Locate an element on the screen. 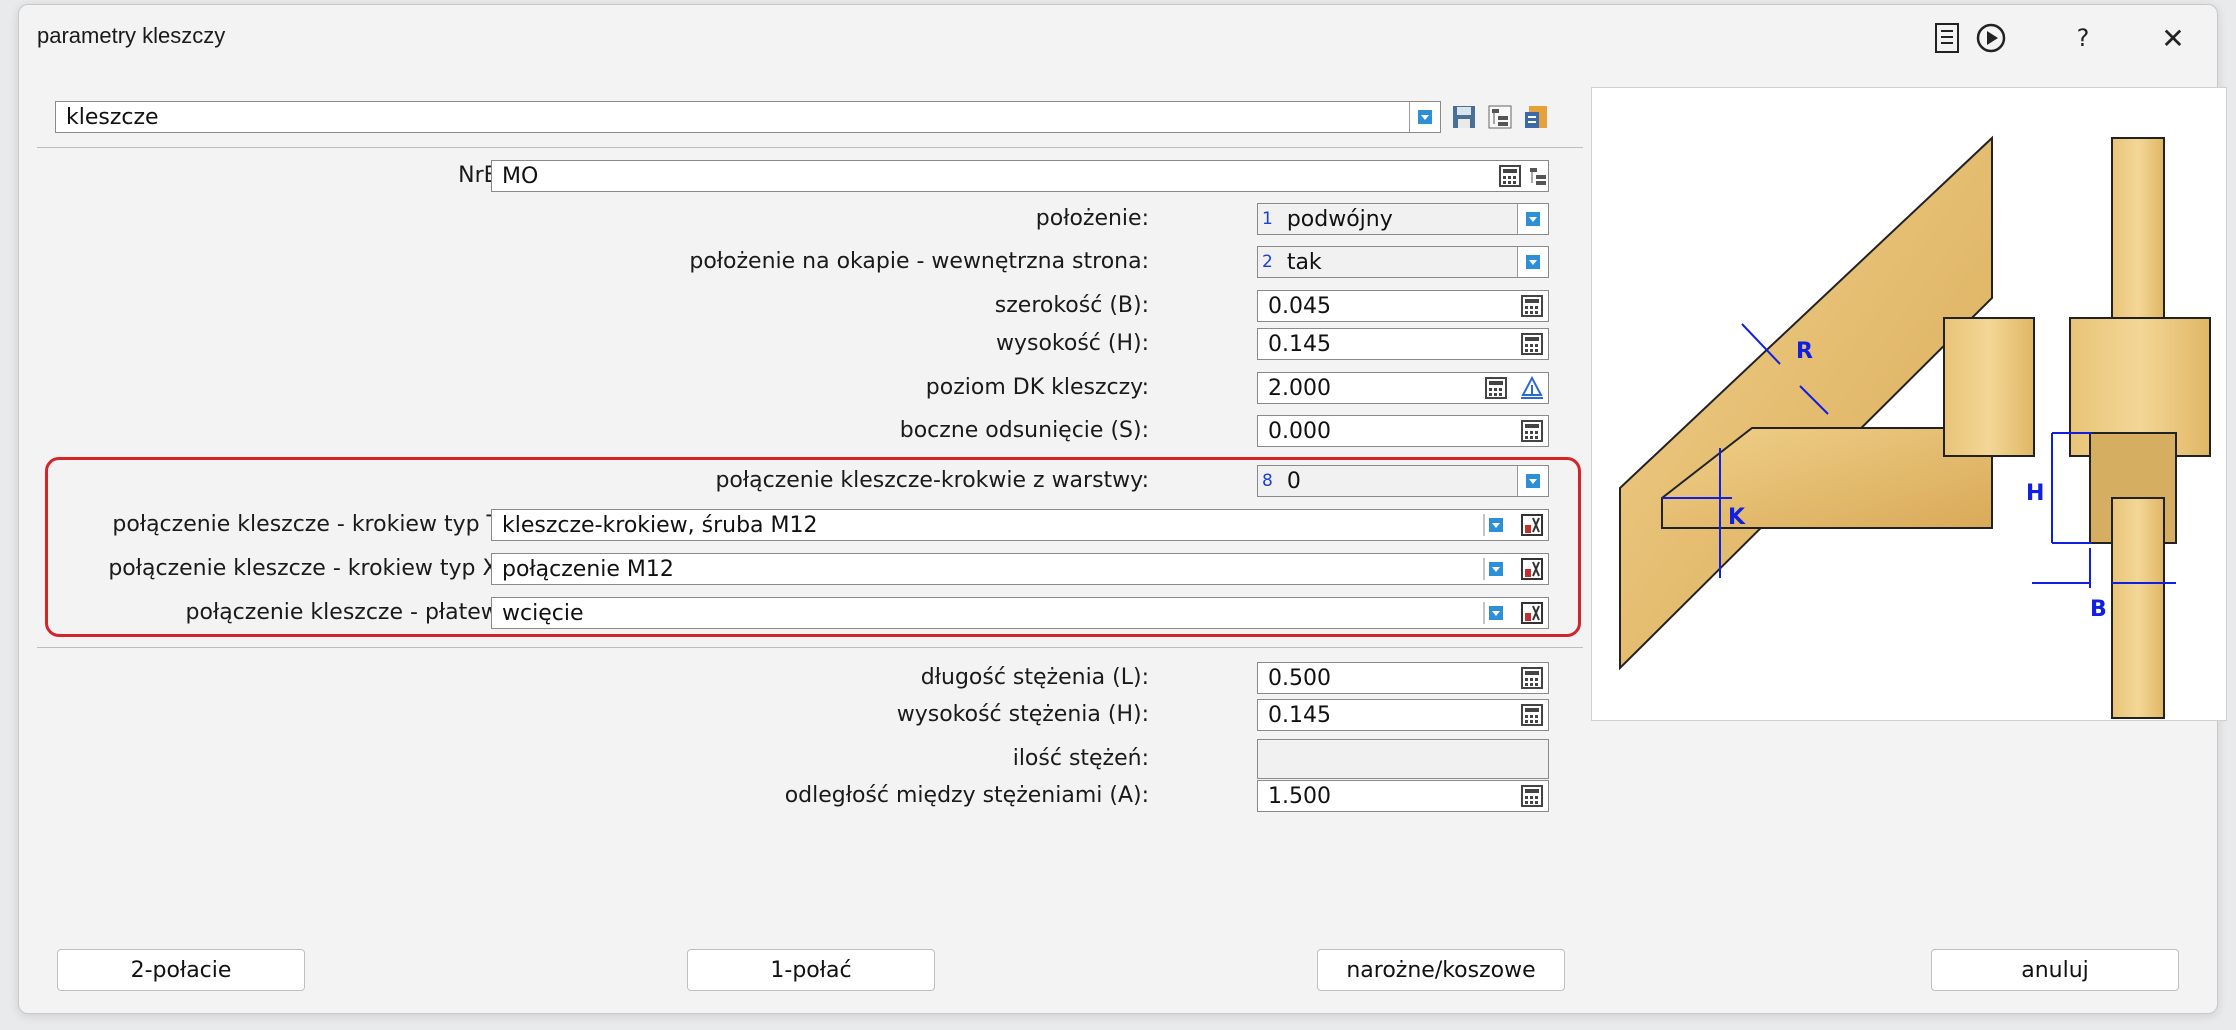 The width and height of the screenshot is (2236, 1030). typX-value: połączenie M12 is located at coordinates (588, 569).